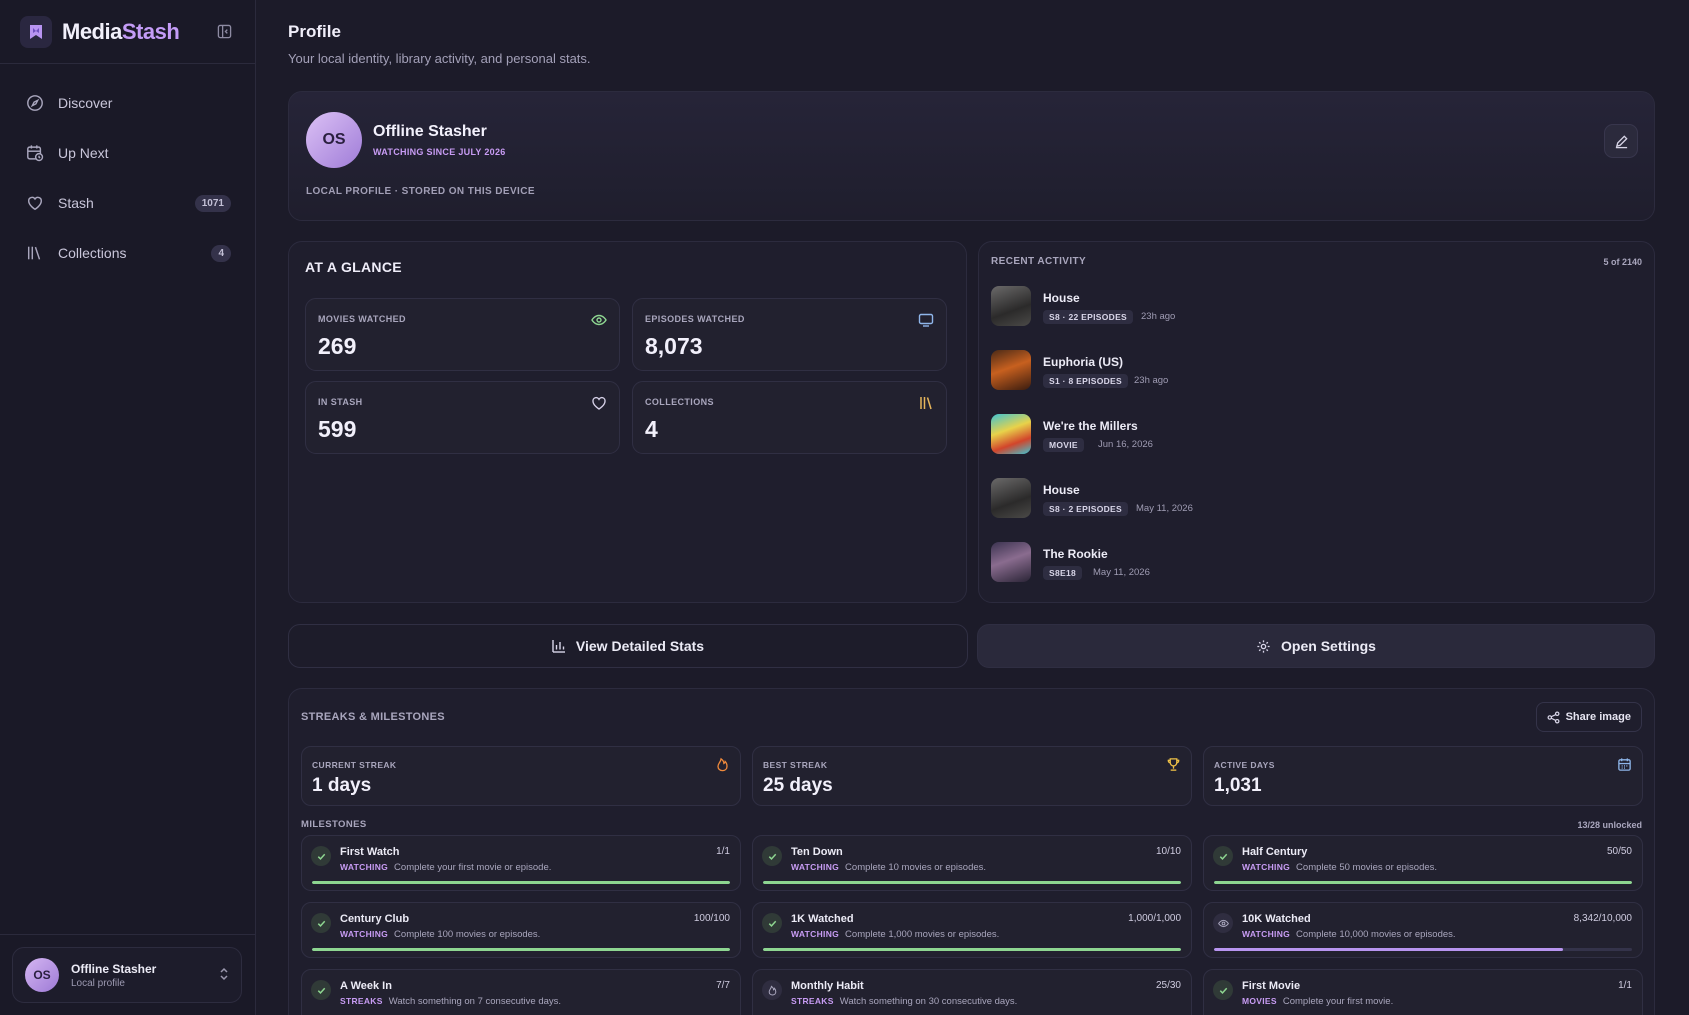 The image size is (1689, 1015). Describe the element at coordinates (128, 934) in the screenshot. I see `sidebar-divider` at that location.